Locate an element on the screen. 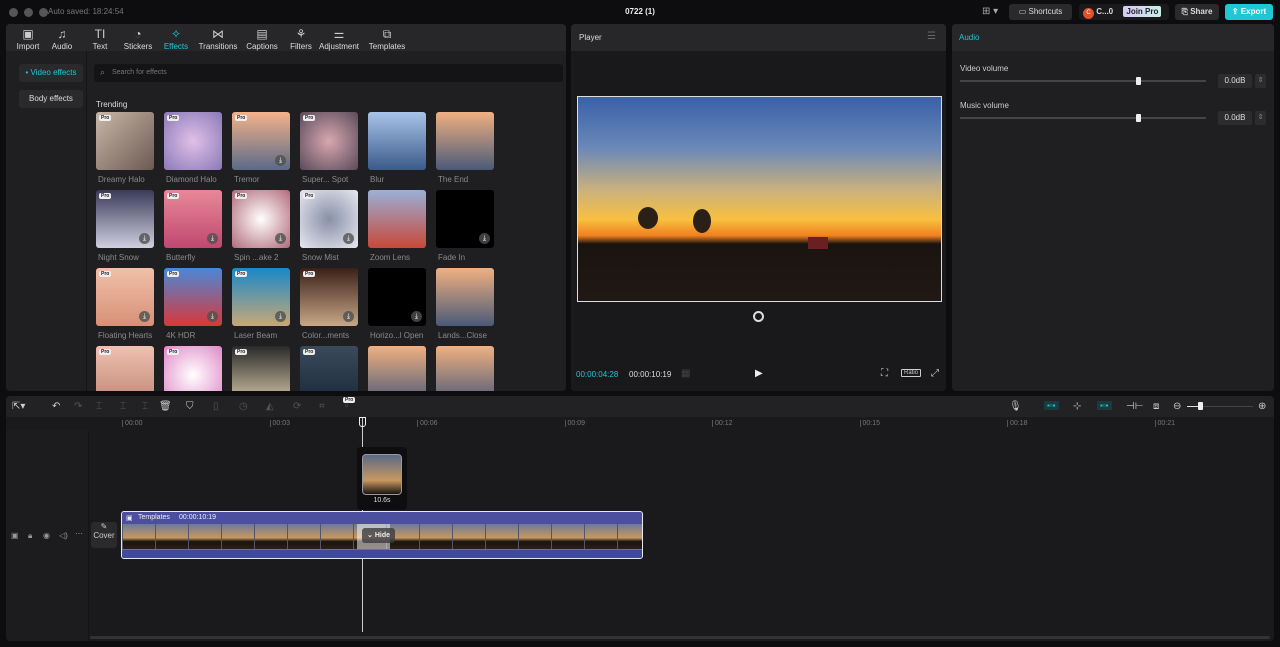 The image size is (1280, 647). zoom-slider-knob is located at coordinates (1200, 406).